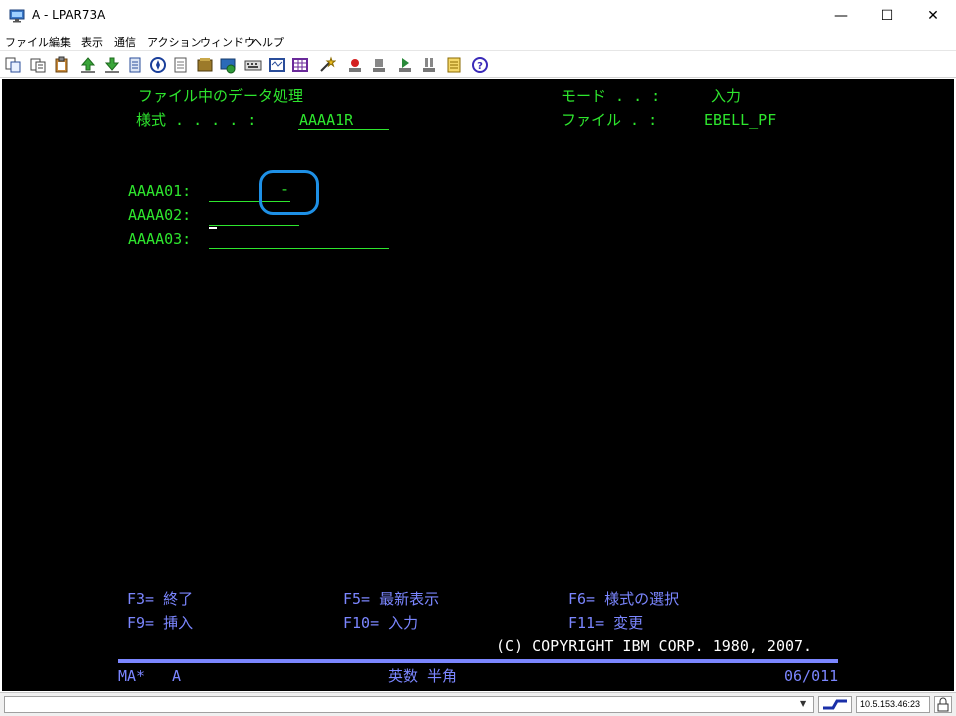  What do you see at coordinates (605, 623) in the screenshot?
I see `fkey-f11: F11= 変更` at bounding box center [605, 623].